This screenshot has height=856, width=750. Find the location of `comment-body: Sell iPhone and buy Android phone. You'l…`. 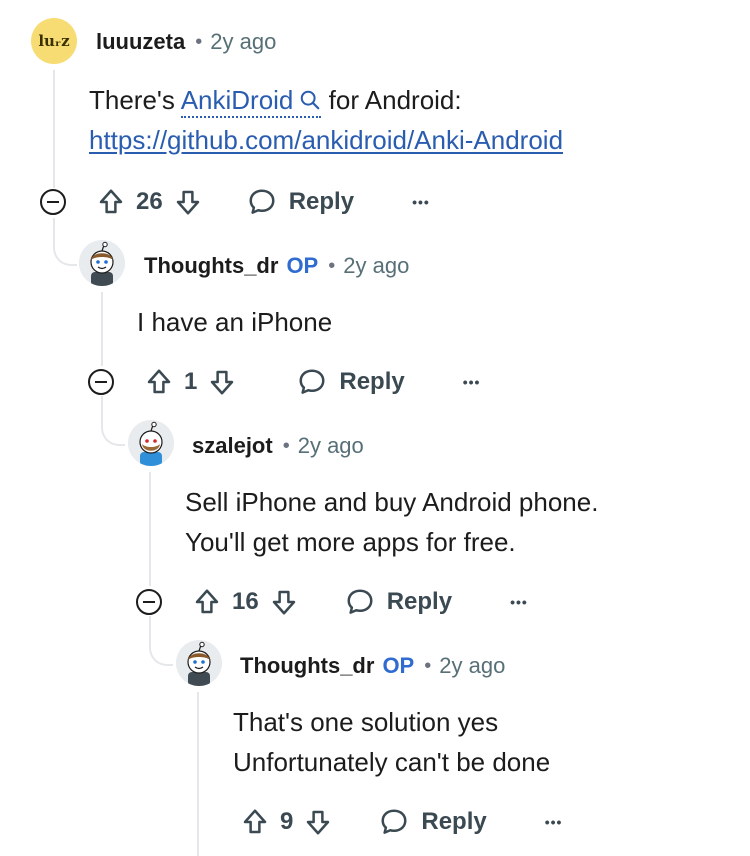

comment-body: Sell iPhone and buy Android phone. You'l… is located at coordinates (391, 522).